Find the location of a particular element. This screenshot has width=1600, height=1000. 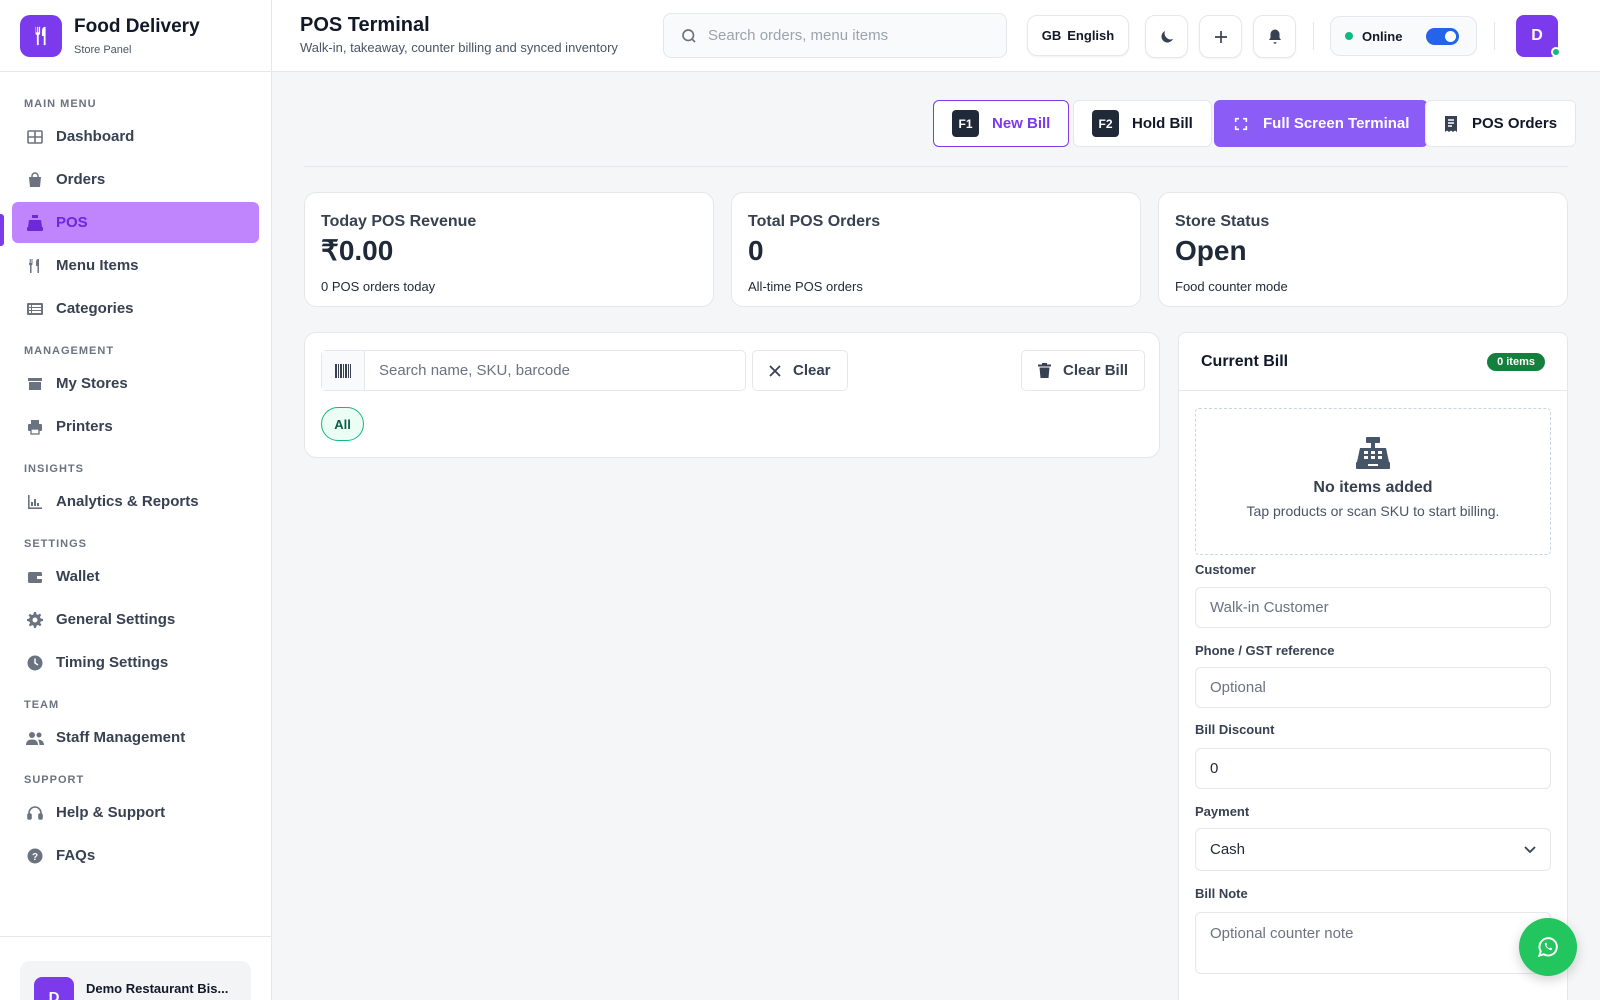

bag-icon is located at coordinates (35, 180).